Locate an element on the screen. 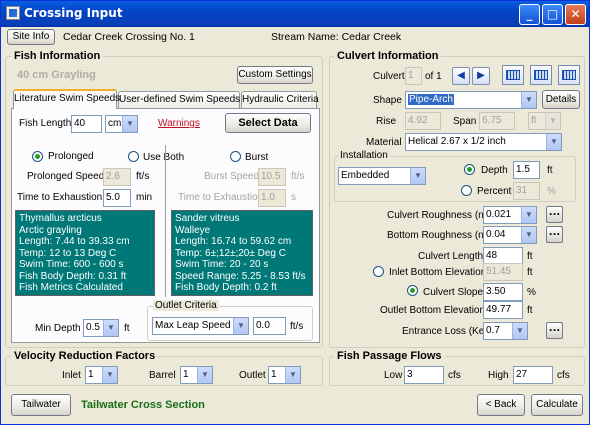 This screenshot has width=590, height=425. outlet-factor-select: 1 ▼ is located at coordinates (284, 375).